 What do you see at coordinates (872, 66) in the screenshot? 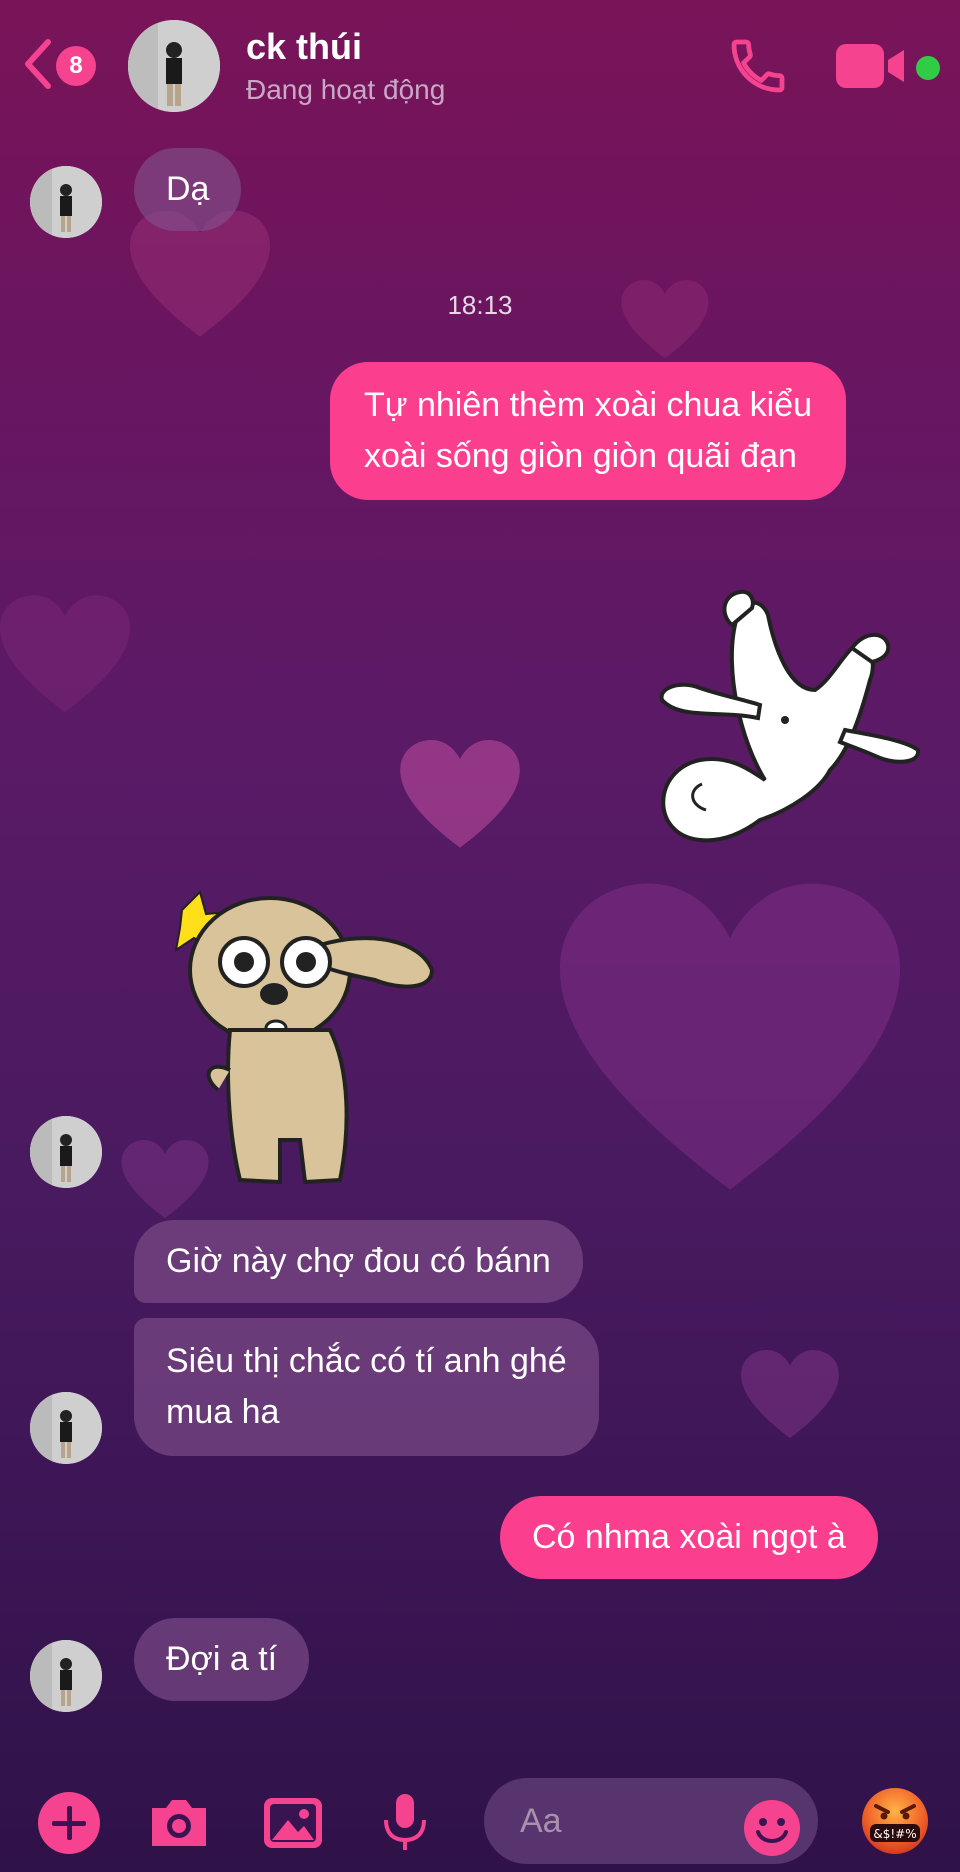
I see `video-camera-icon` at bounding box center [872, 66].